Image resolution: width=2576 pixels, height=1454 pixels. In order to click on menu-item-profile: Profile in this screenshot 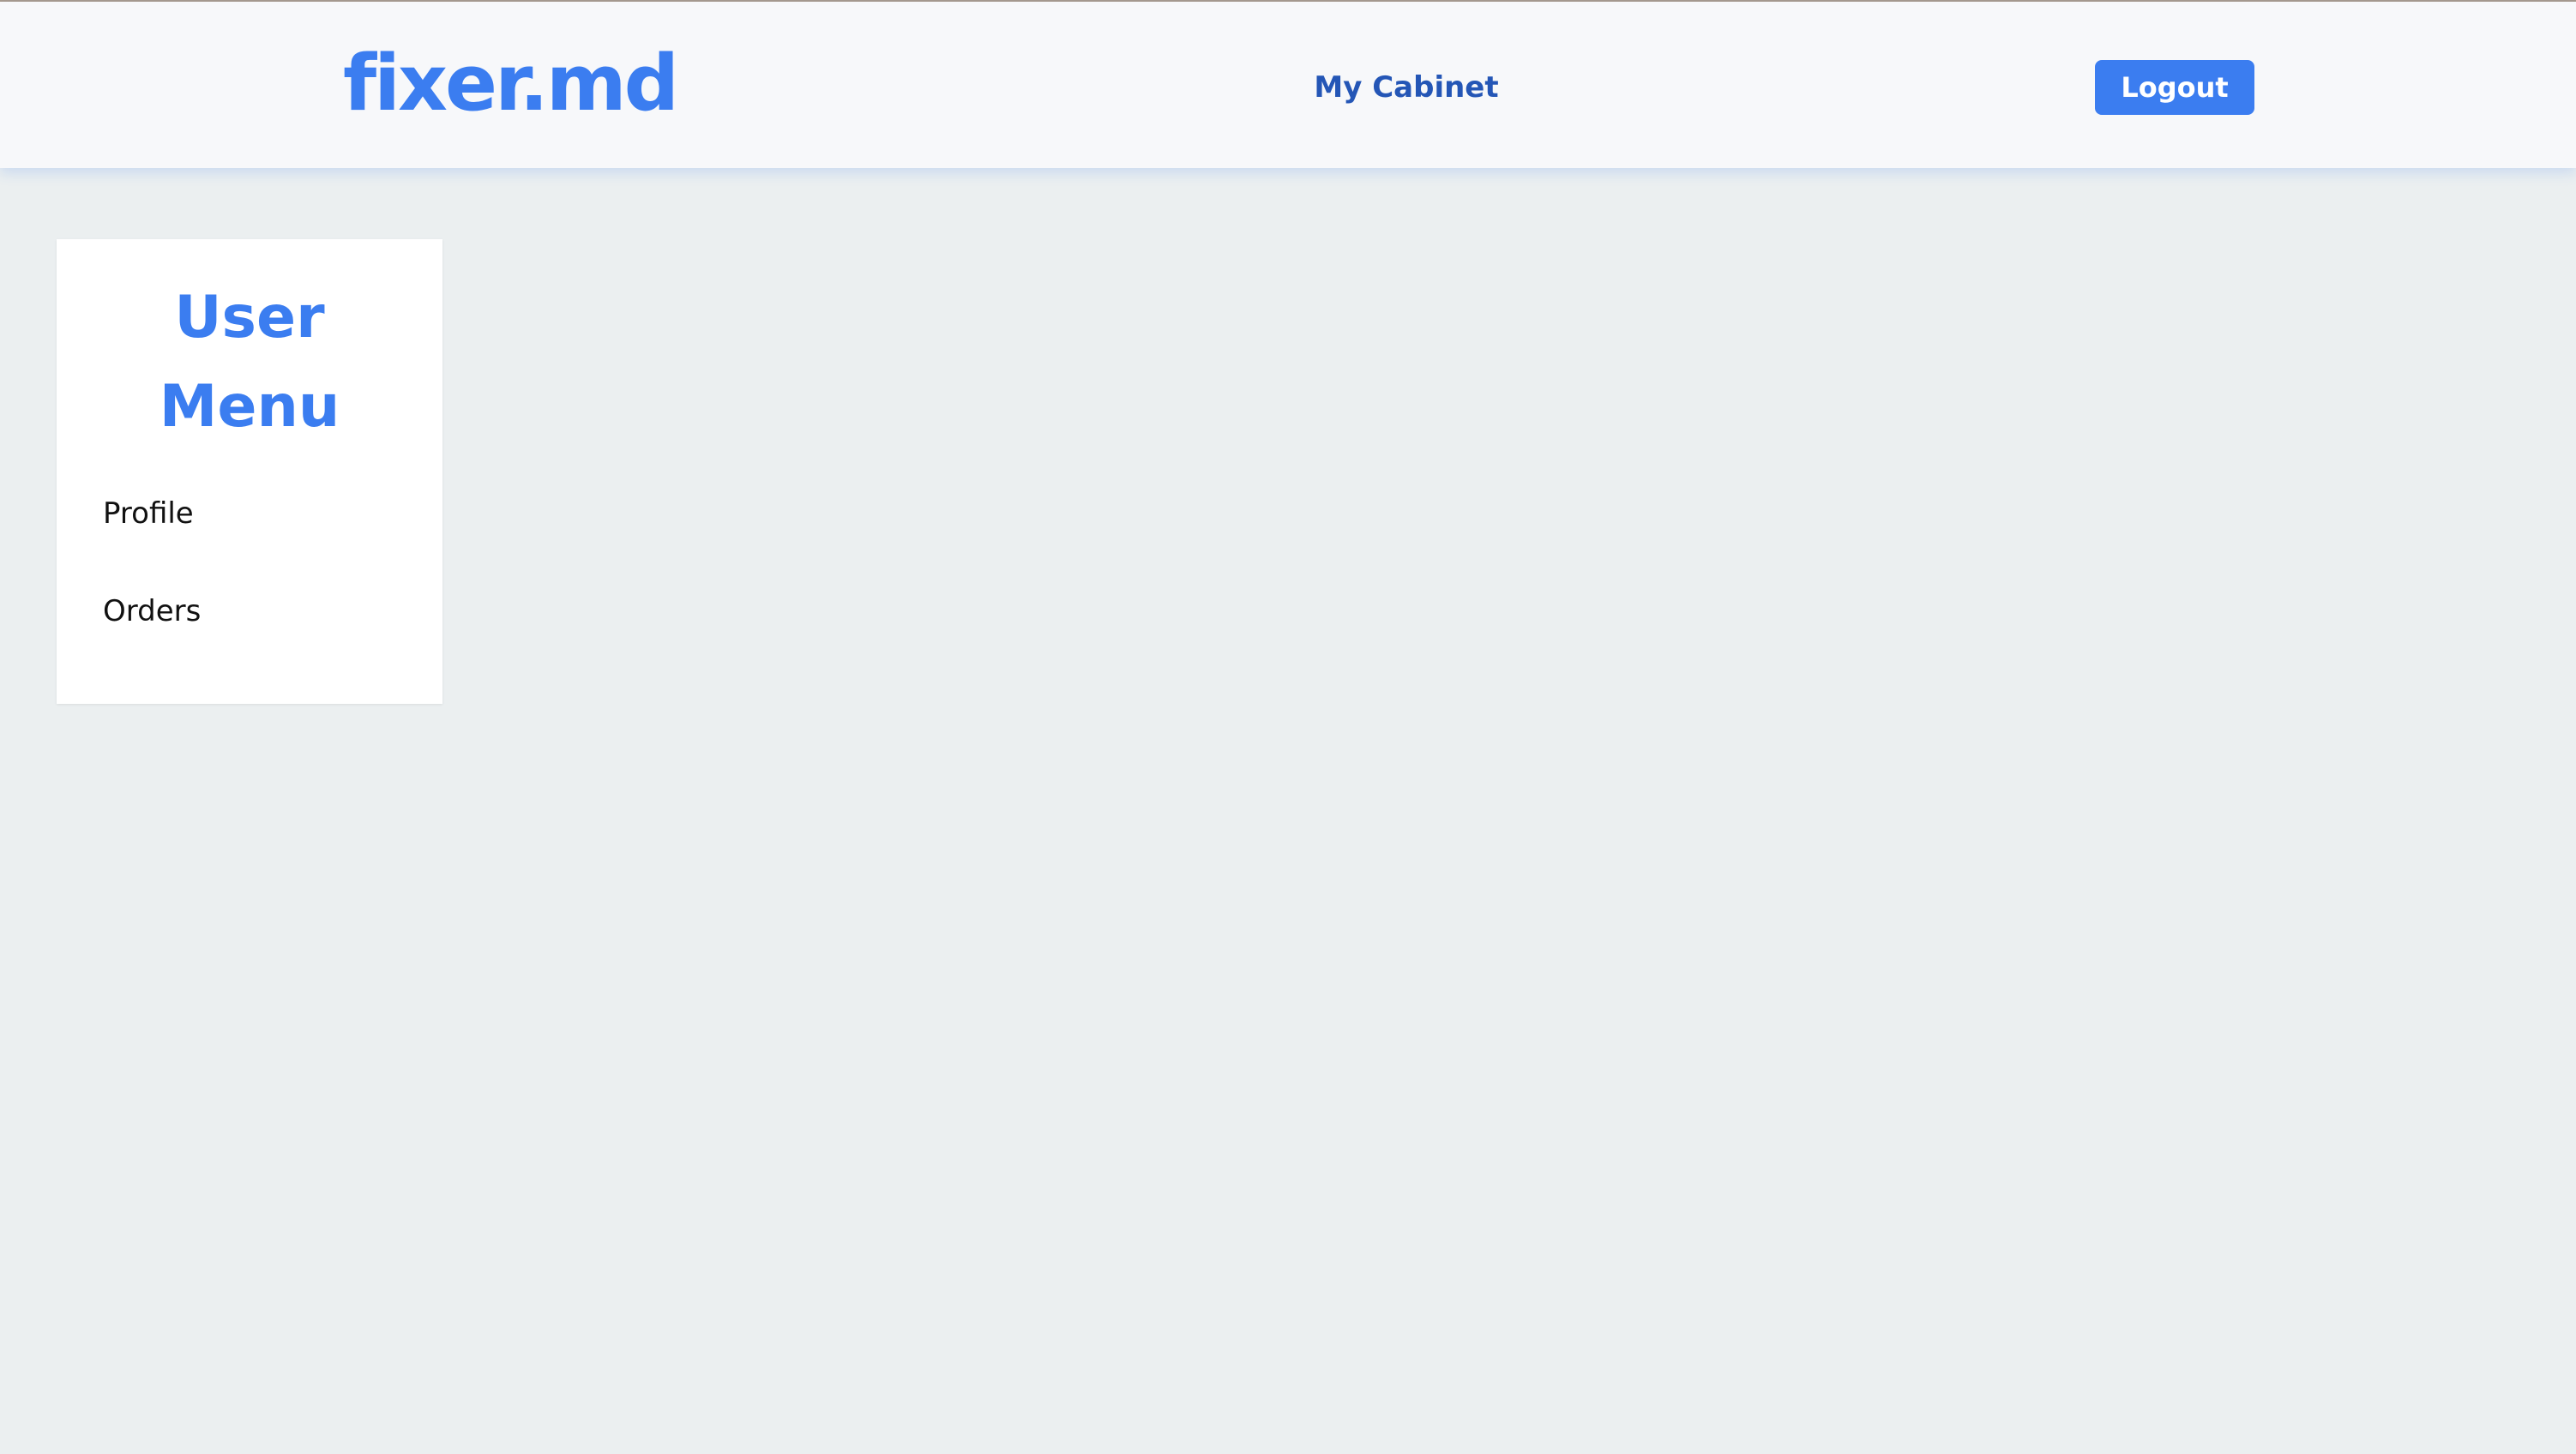, I will do `click(152, 513)`.